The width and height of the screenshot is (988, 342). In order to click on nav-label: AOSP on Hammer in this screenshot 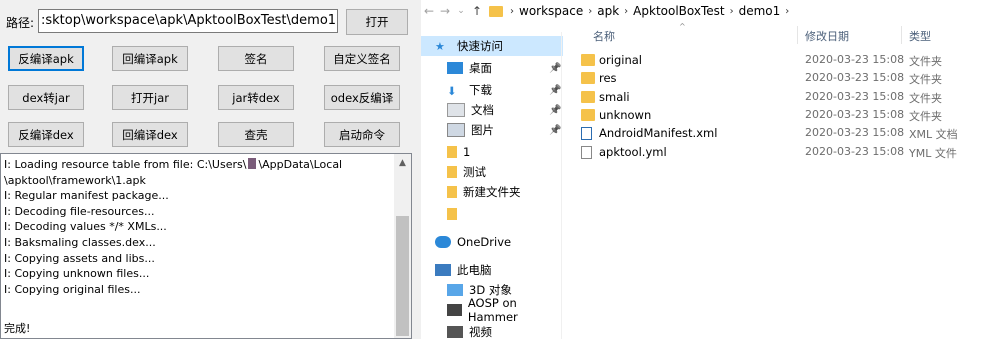, I will do `click(492, 310)`.